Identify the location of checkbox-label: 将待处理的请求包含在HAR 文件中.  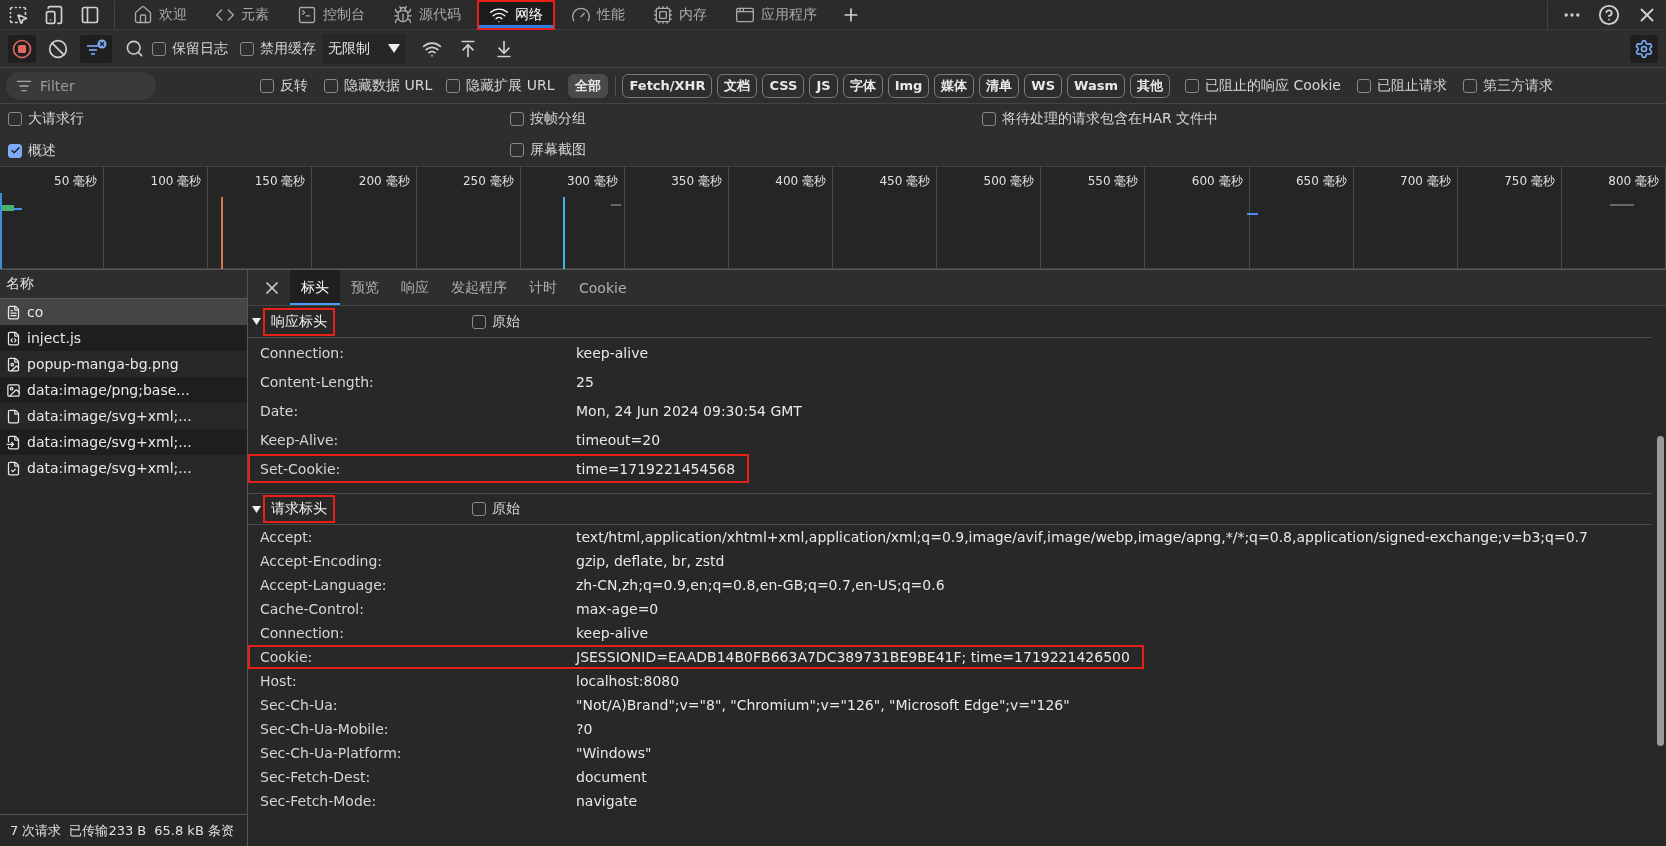
(1100, 119).